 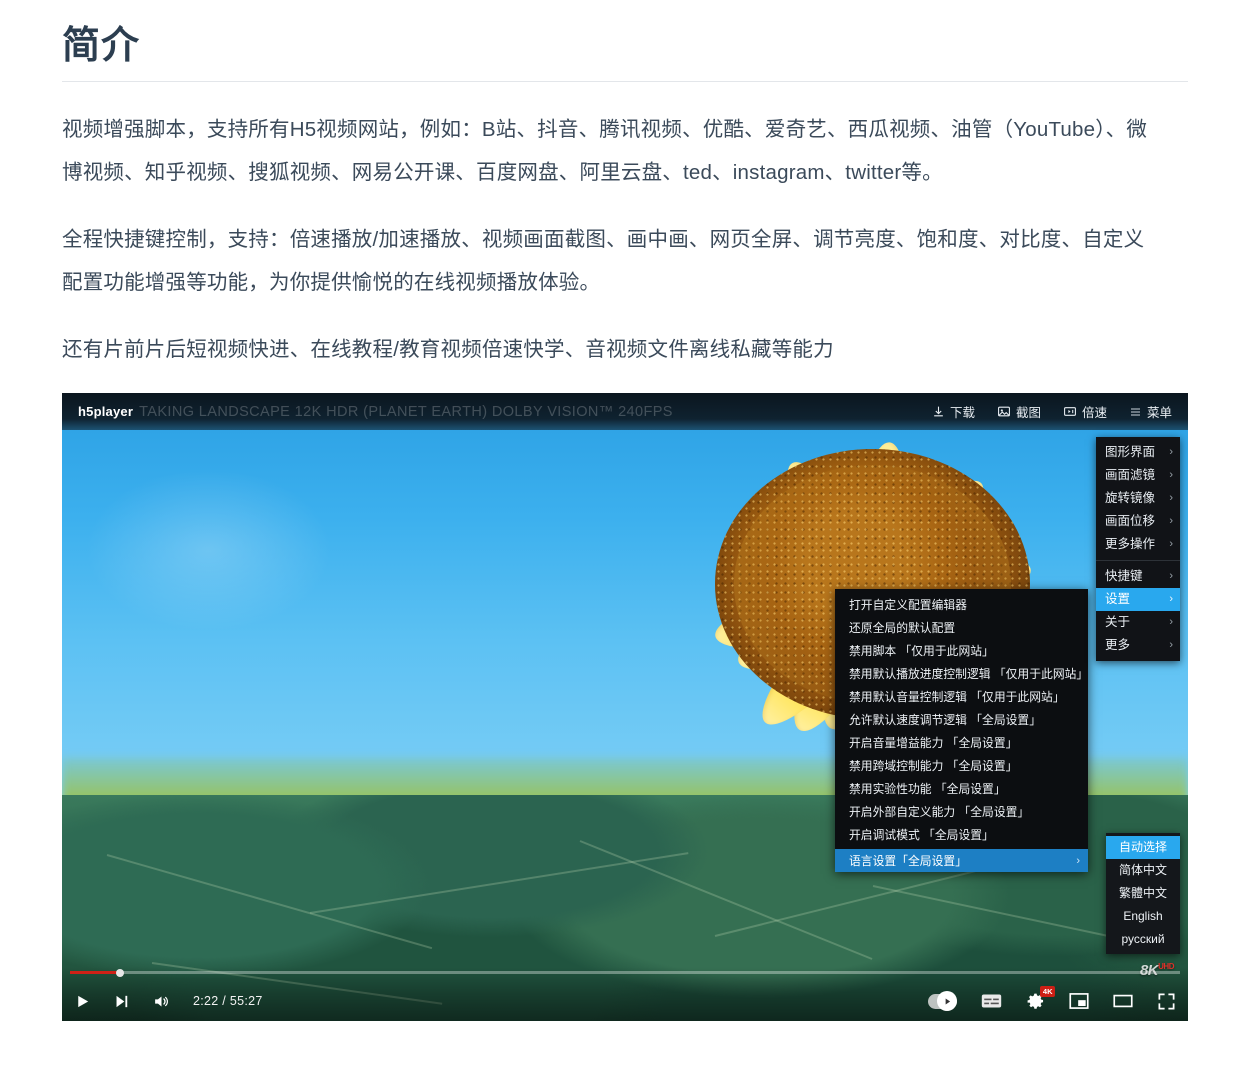 I want to click on right-menu-group-display: 图形界面 › 画面滤镜 › 旋转镜像 › 画面位移 › 更多操作 ›, so click(x=1138, y=498).